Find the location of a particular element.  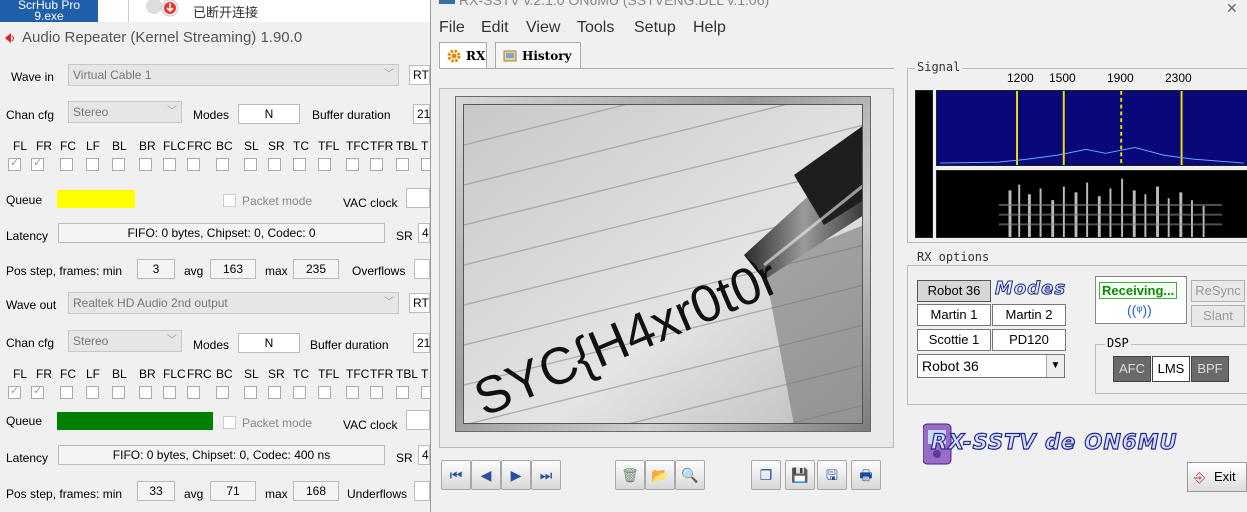

mode-select: Robot 36 ▼ is located at coordinates (991, 366).